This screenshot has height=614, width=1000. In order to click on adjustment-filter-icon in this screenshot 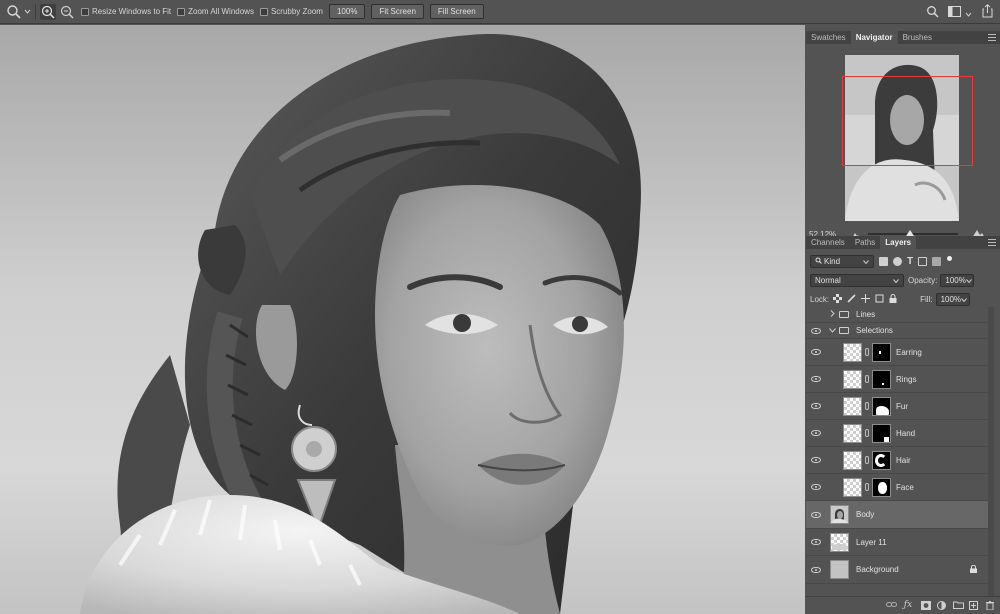, I will do `click(897, 261)`.